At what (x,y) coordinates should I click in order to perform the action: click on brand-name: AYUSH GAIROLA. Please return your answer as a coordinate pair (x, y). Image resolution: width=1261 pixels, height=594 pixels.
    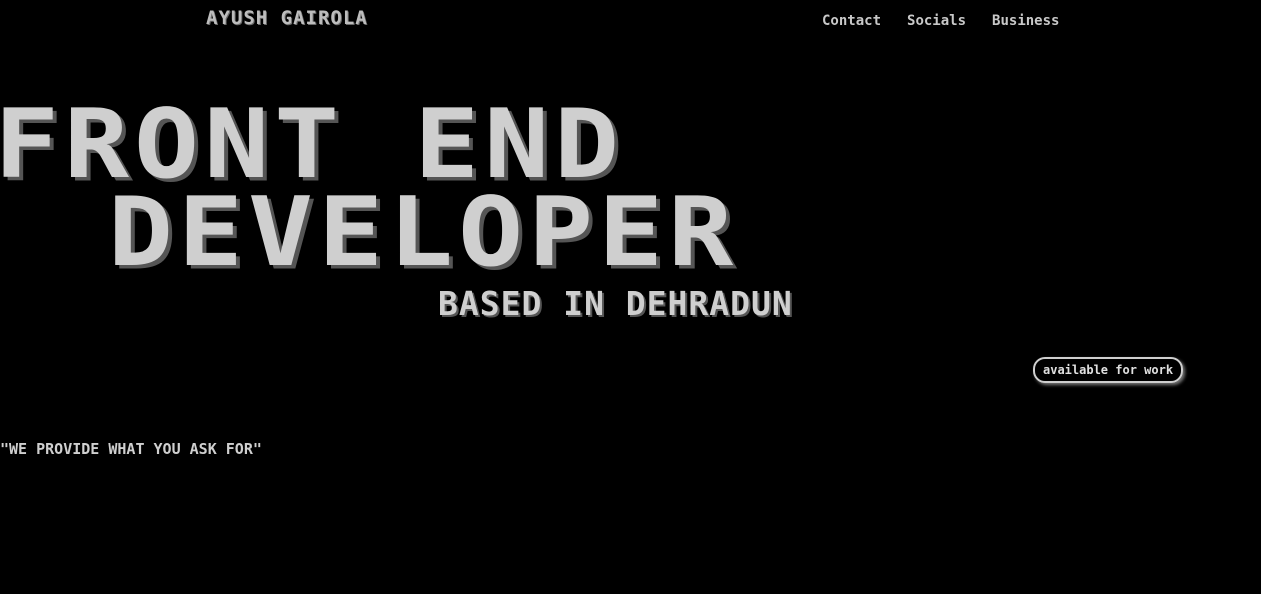
    Looking at the image, I should click on (287, 18).